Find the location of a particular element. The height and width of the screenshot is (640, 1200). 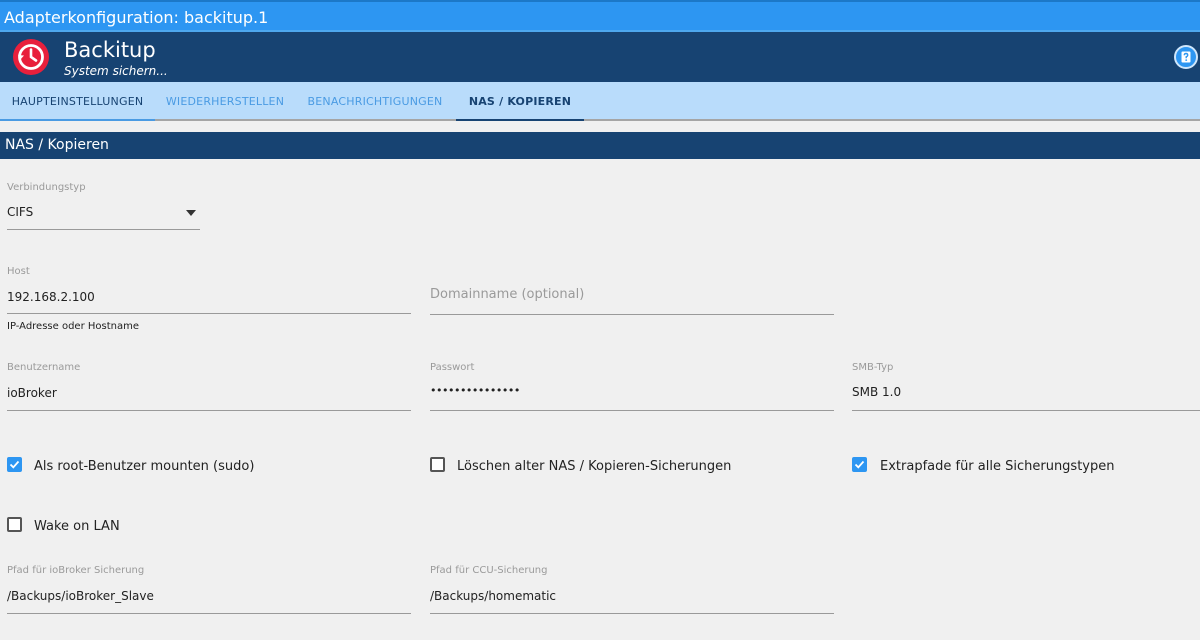

tab-wiederherstellen: WIEDERHERSTELLEN is located at coordinates (225, 101).